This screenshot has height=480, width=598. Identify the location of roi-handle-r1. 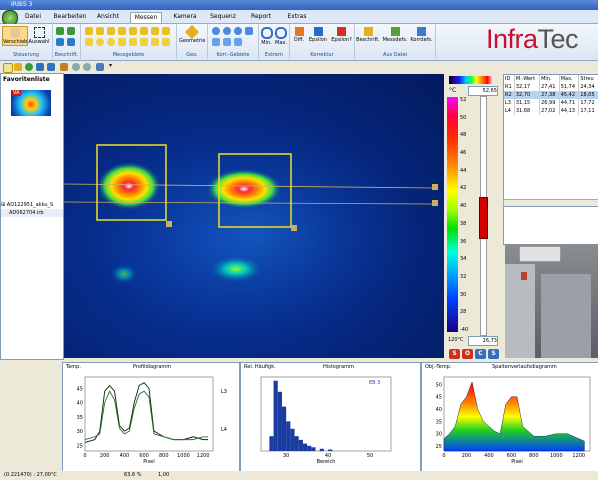
(169, 224).